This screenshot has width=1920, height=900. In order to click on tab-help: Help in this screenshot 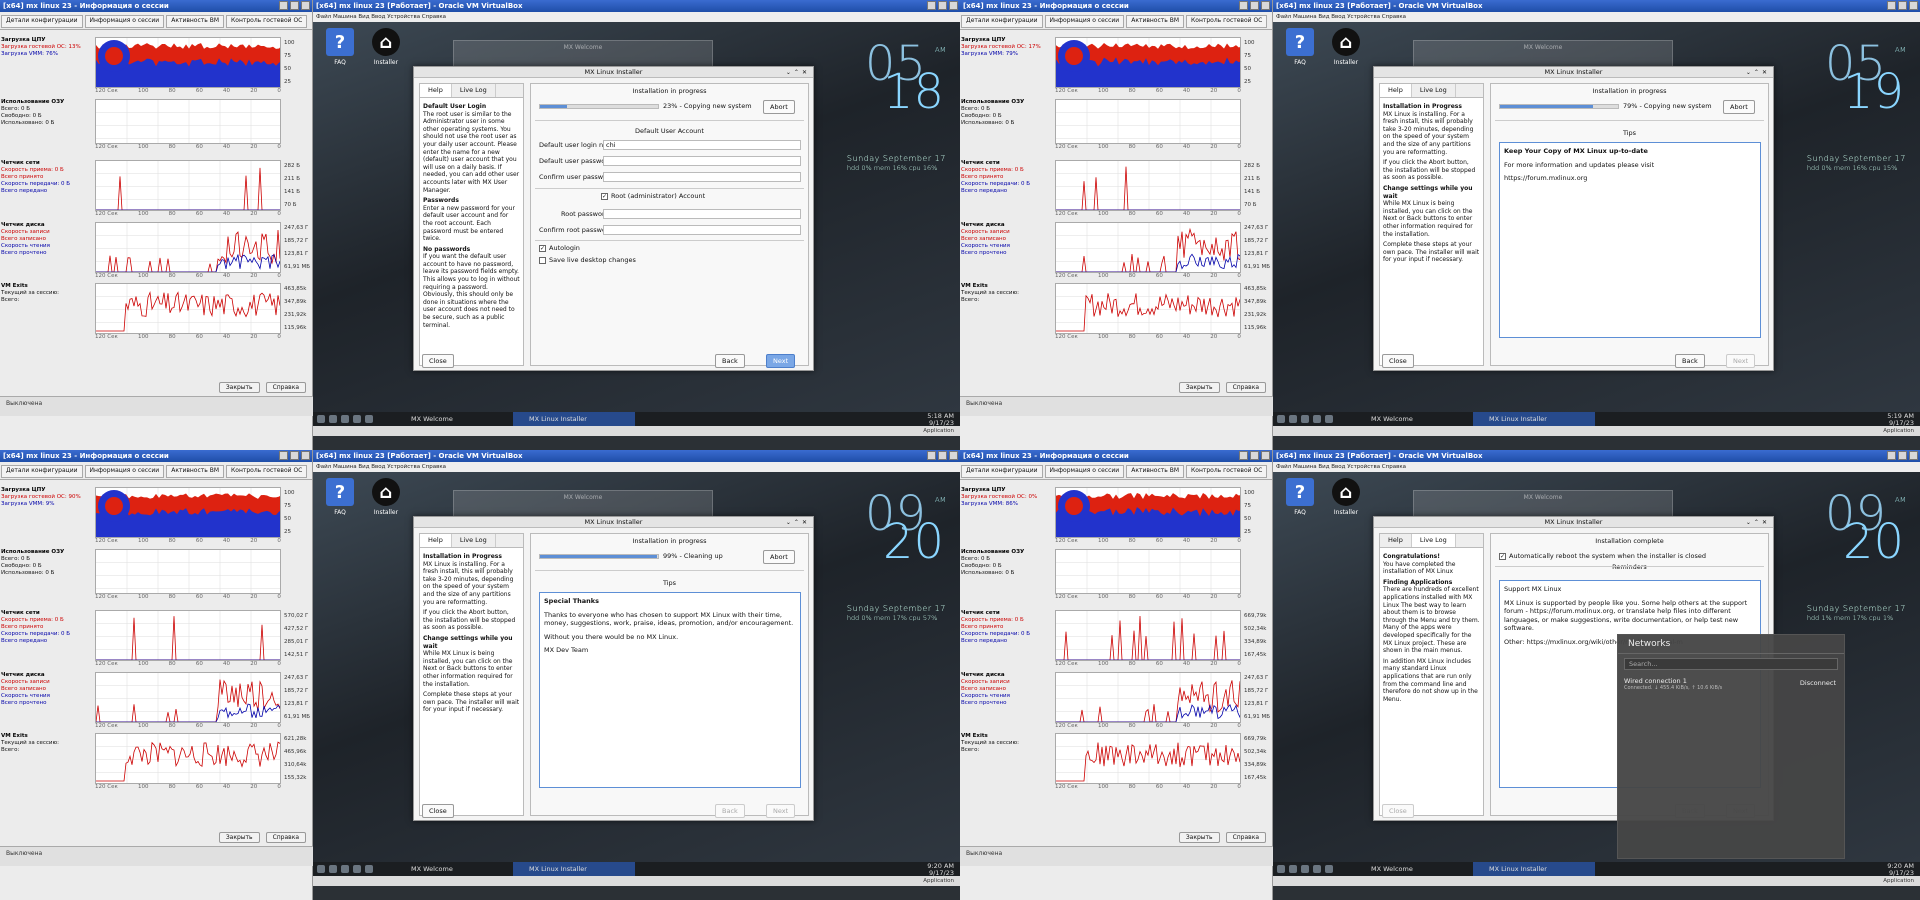, I will do `click(1396, 90)`.